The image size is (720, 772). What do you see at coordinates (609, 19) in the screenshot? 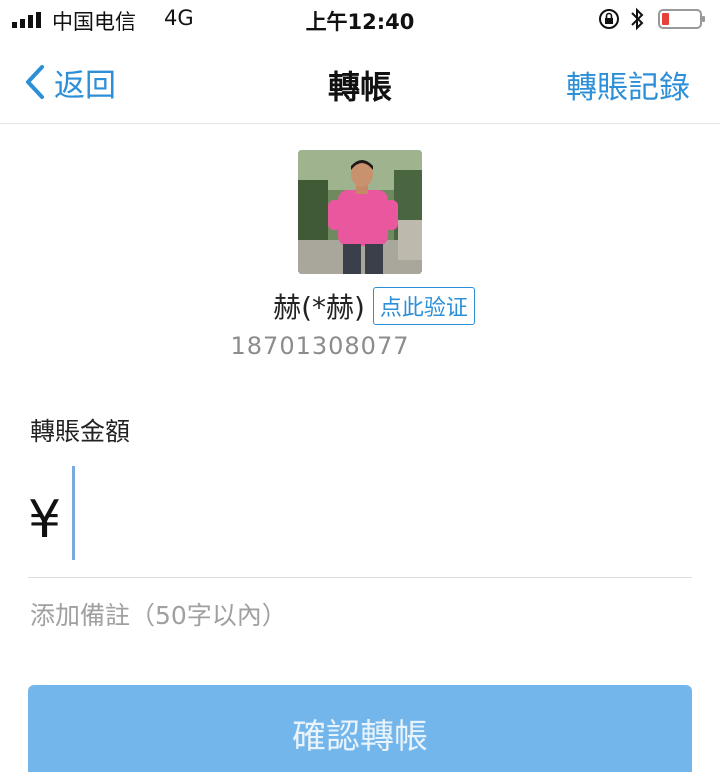
I see `orientation-lock-icon` at bounding box center [609, 19].